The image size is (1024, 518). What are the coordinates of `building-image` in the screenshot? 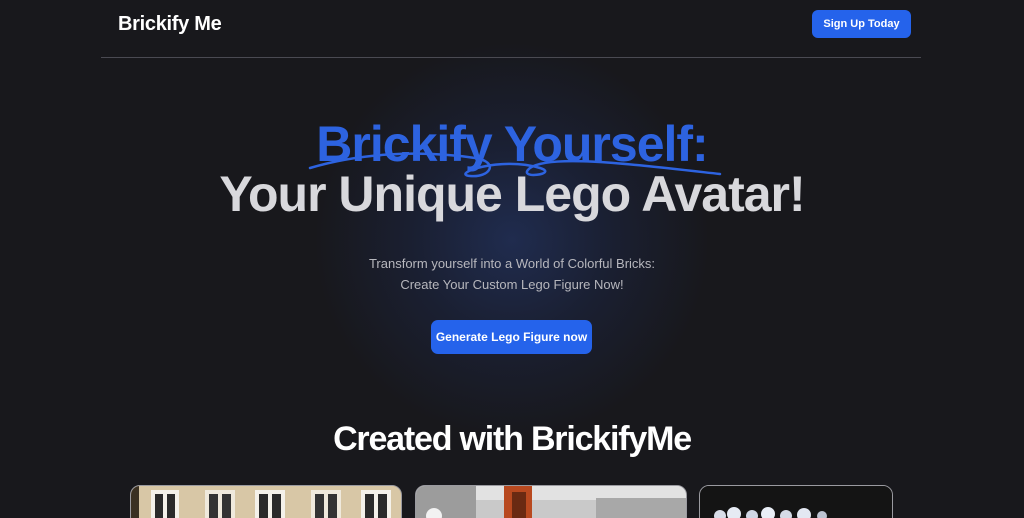 It's located at (266, 502).